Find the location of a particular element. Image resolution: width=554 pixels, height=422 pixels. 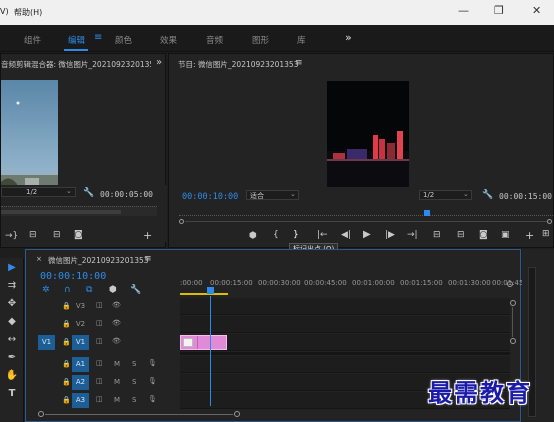

track-name: A2 is located at coordinates (80, 382).